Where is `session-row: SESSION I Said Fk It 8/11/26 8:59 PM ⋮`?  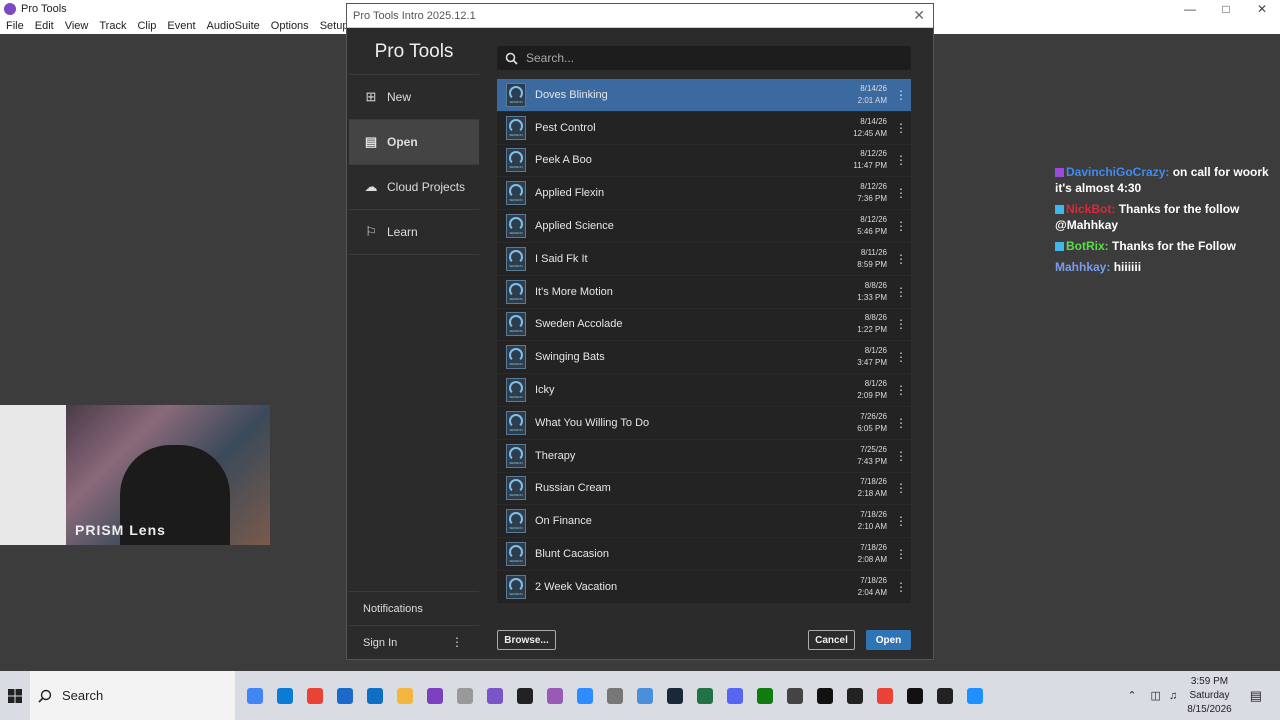
session-row: SESSION I Said Fk It 8/11/26 8:59 PM ⋮ is located at coordinates (704, 259).